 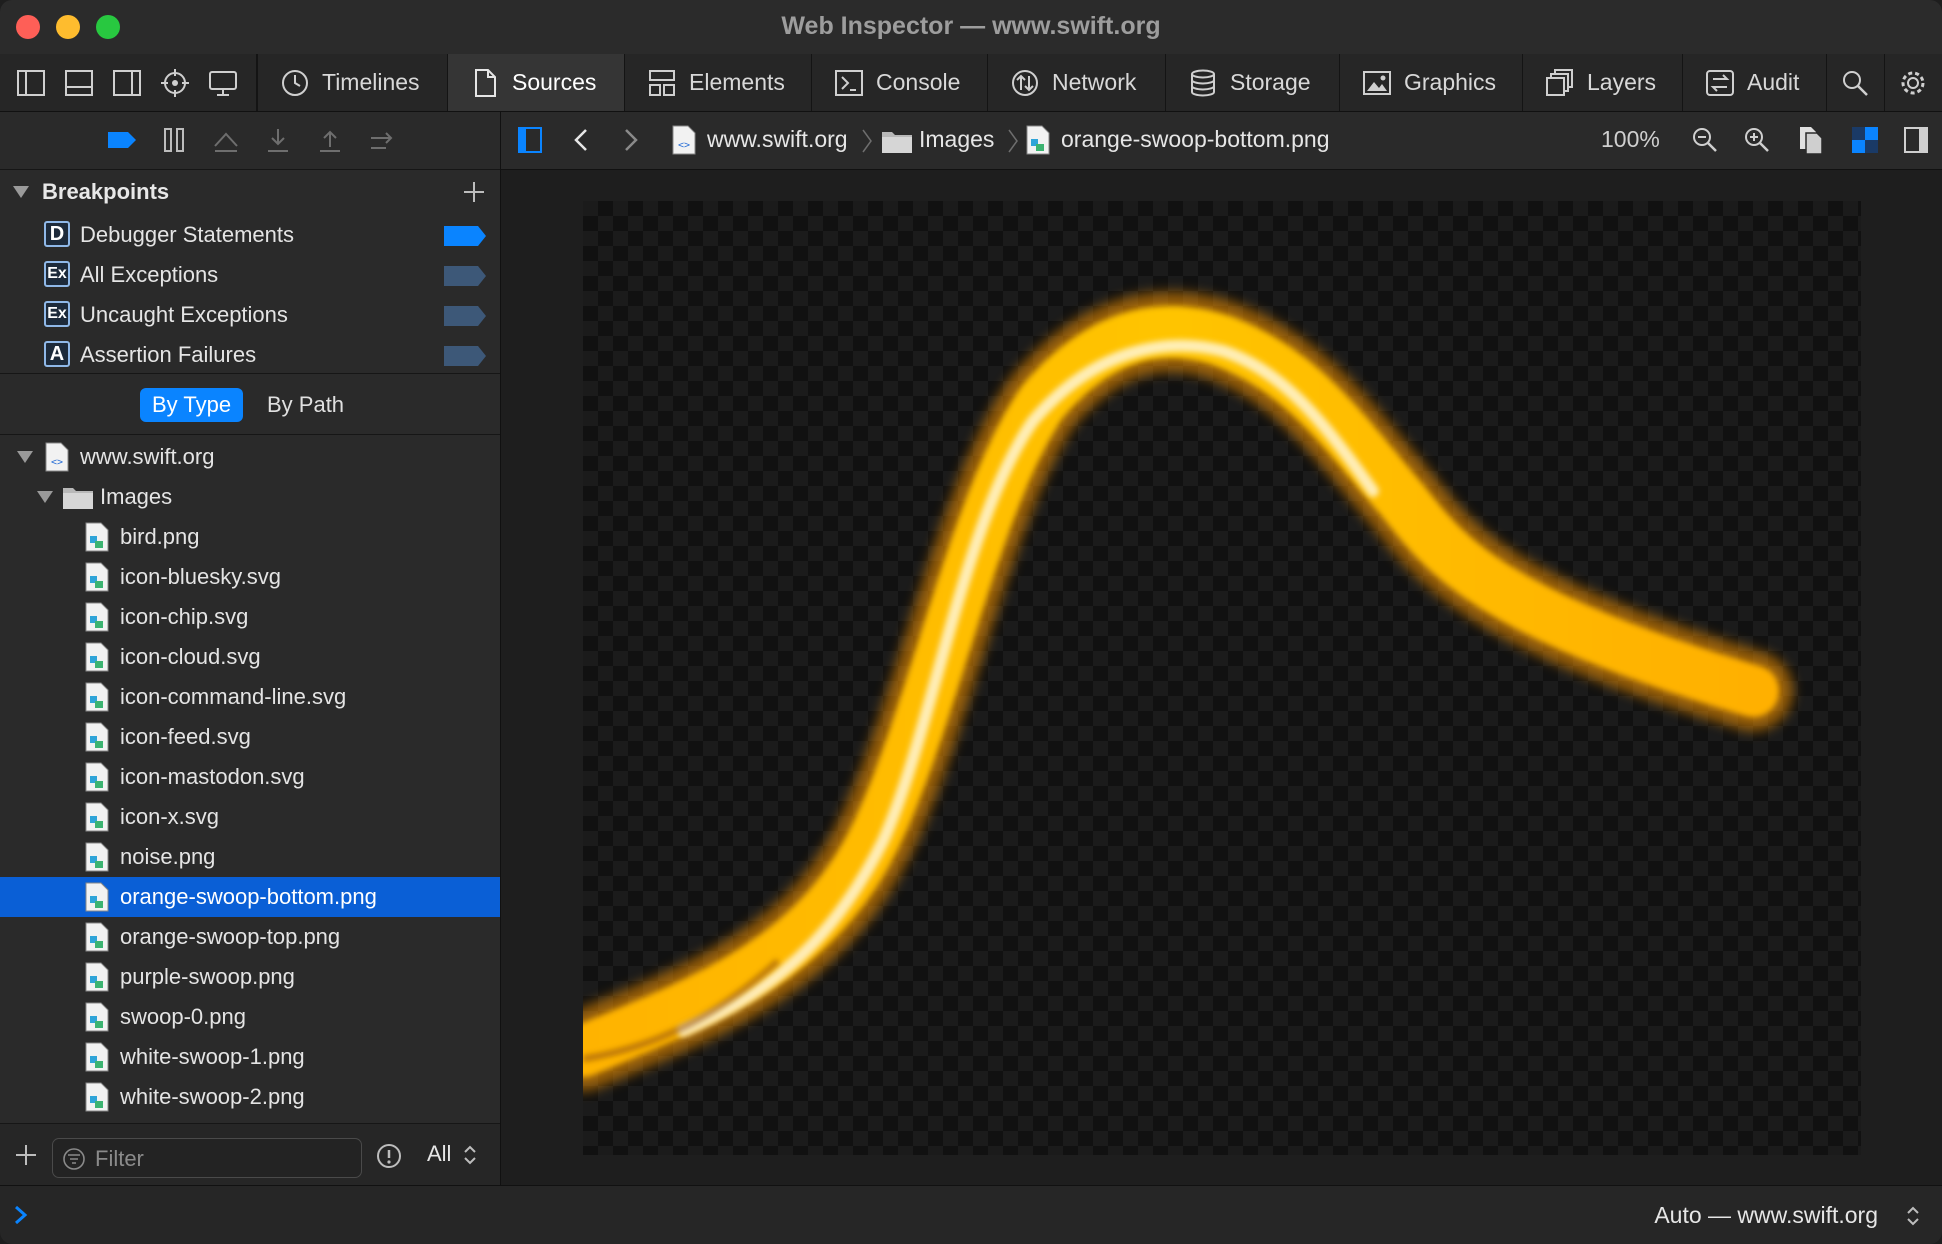 What do you see at coordinates (330, 140) in the screenshot?
I see `step-out-icon` at bounding box center [330, 140].